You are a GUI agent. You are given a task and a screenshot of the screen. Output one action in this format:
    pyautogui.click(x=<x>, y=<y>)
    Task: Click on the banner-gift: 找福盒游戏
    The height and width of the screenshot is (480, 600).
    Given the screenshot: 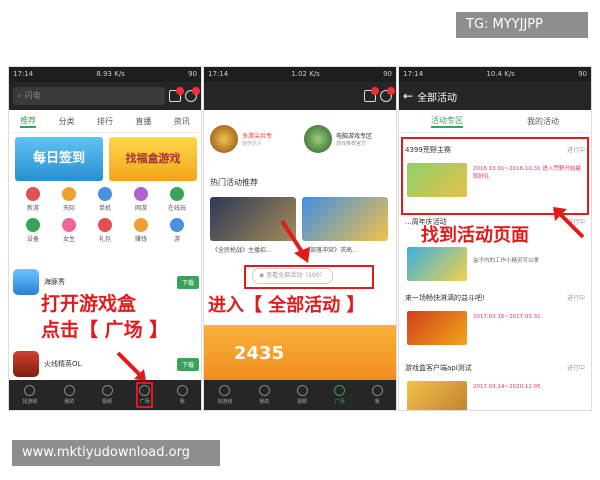 What is the action you would take?
    pyautogui.click(x=153, y=159)
    